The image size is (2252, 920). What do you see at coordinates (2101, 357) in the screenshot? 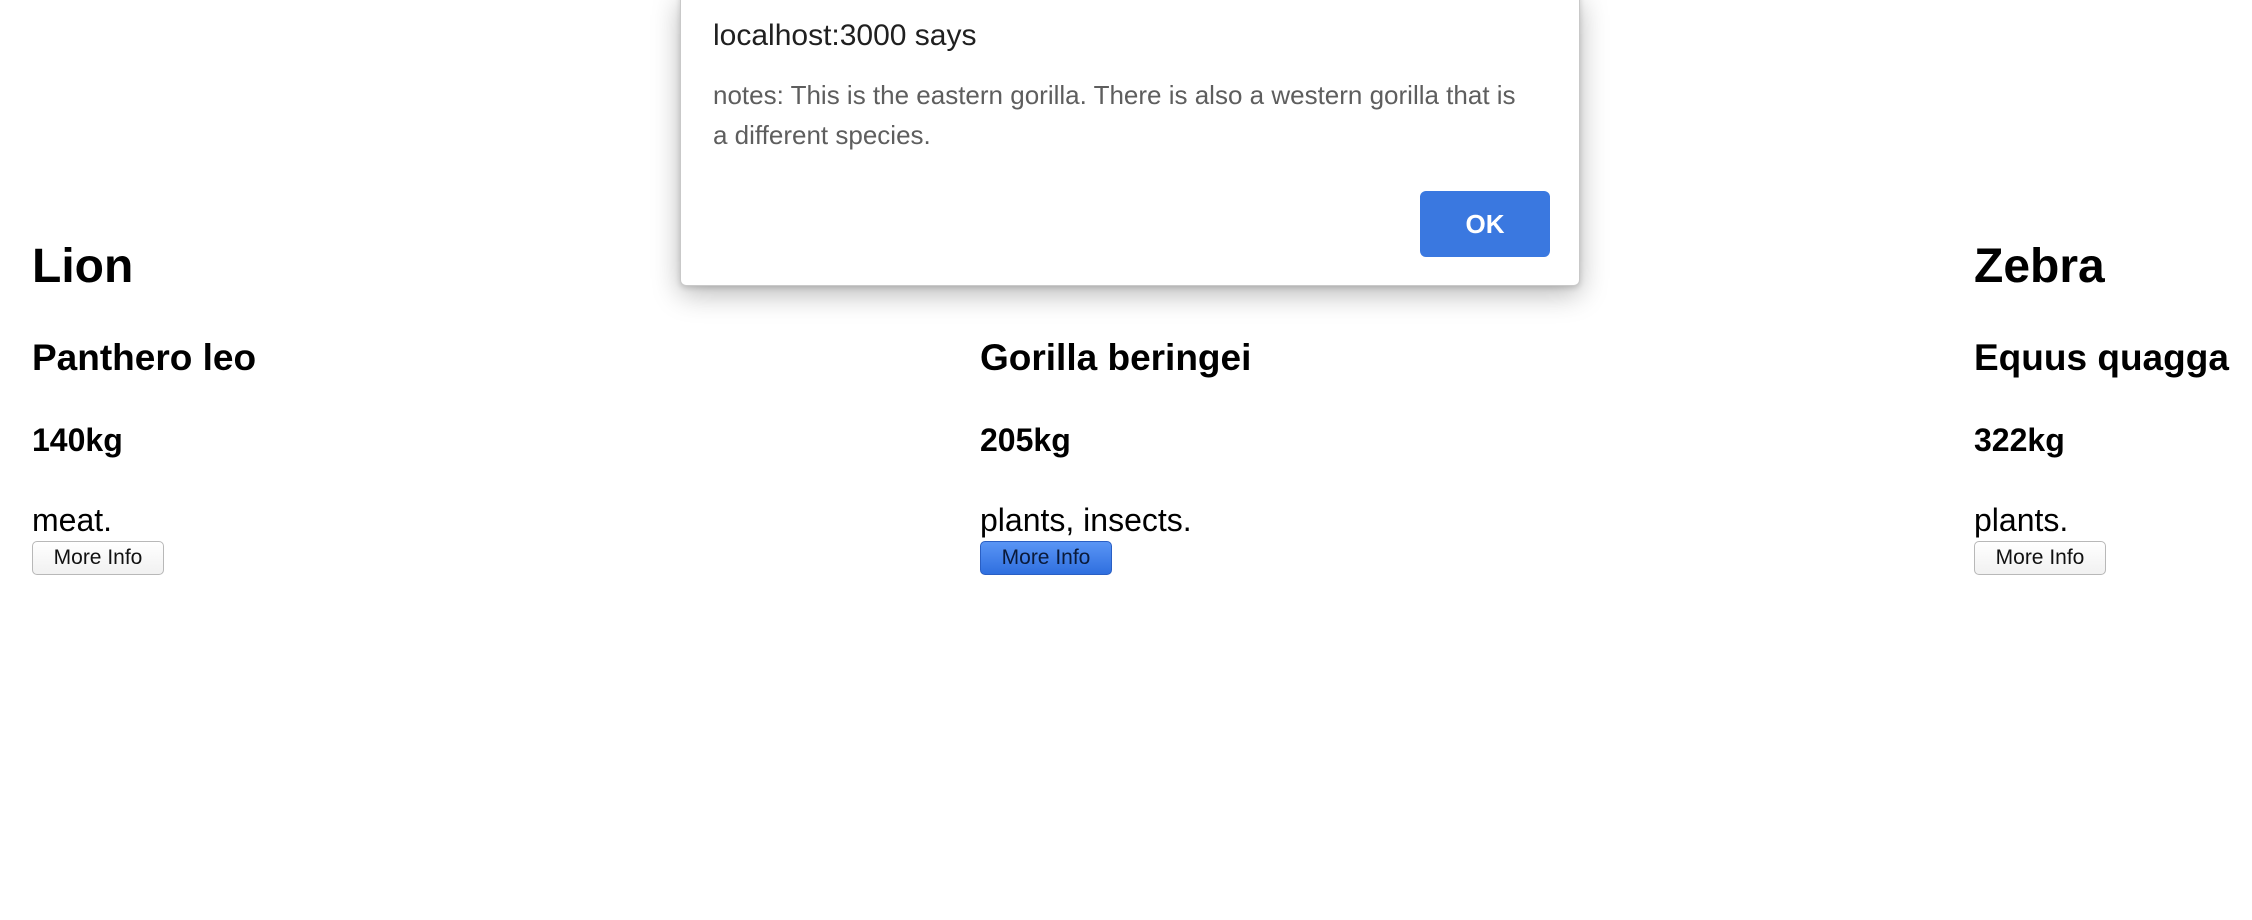
I see `animal-scientific-name: Equus quagga` at bounding box center [2101, 357].